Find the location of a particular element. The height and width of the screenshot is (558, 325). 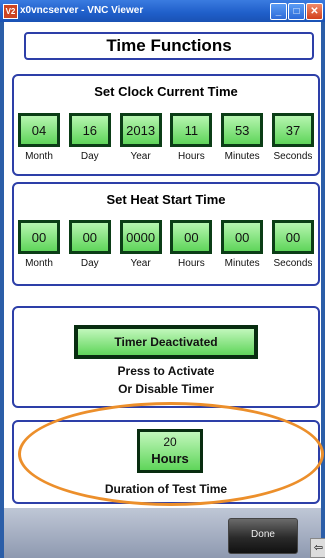

close-button: ✕ is located at coordinates (314, 11).